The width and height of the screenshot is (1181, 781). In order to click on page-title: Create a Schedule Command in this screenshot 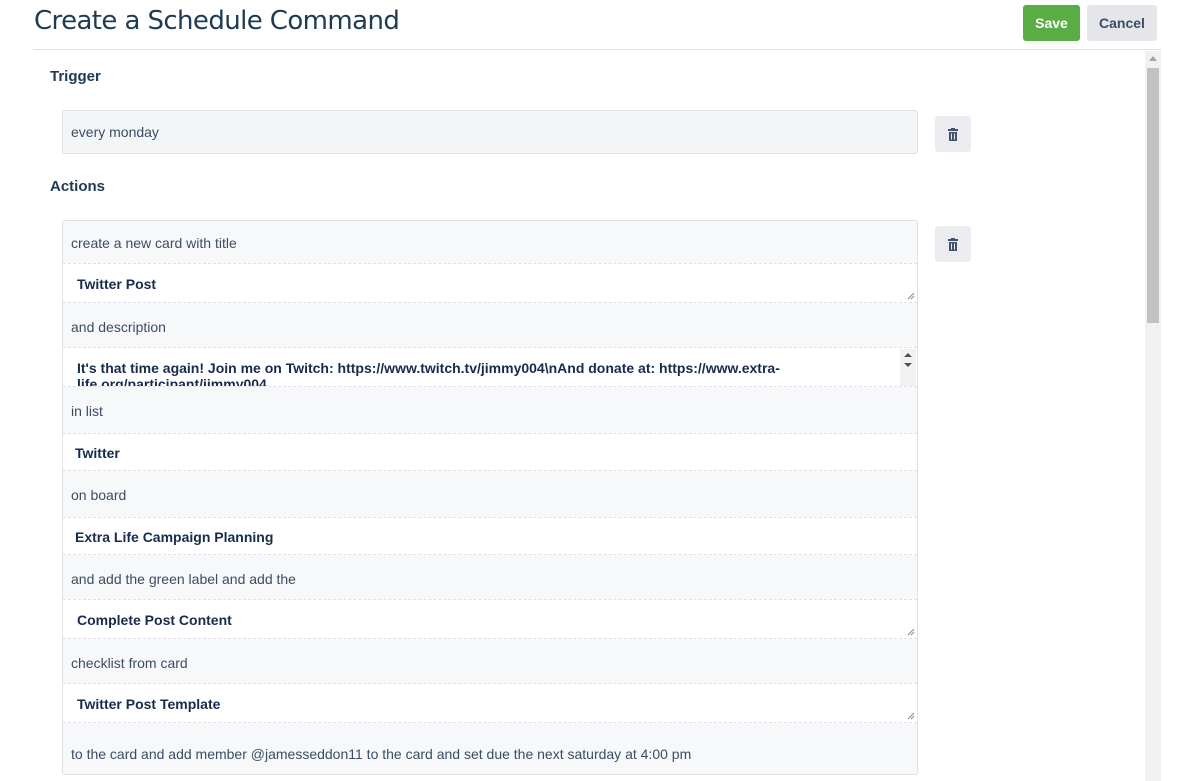, I will do `click(217, 21)`.